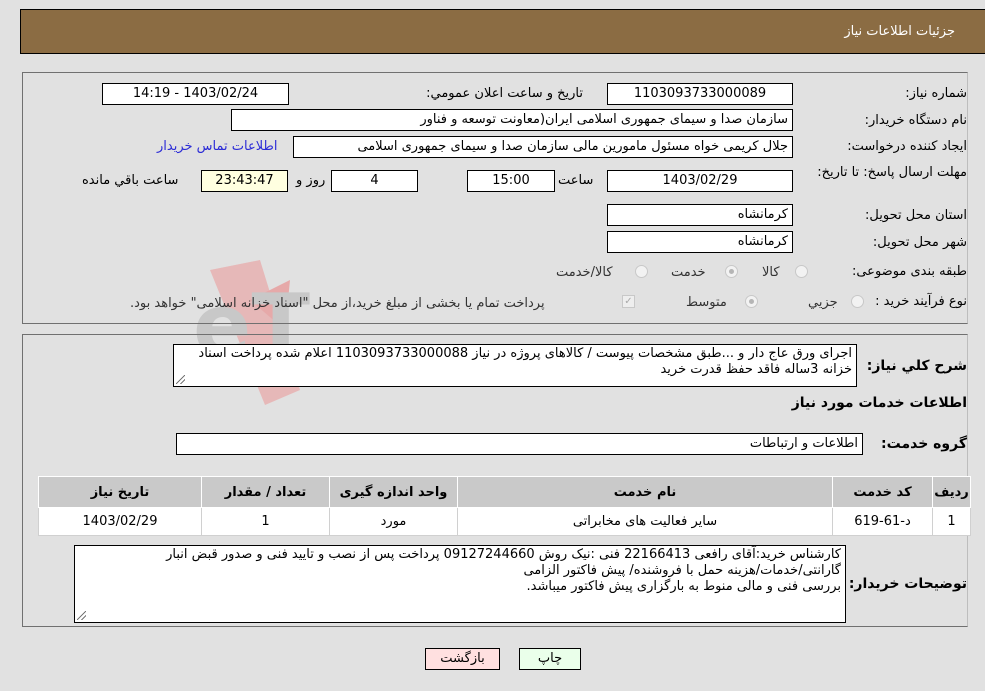 This screenshot has width=985, height=691. Describe the element at coordinates (374, 181) in the screenshot. I see `days-remaining-field: 4` at that location.